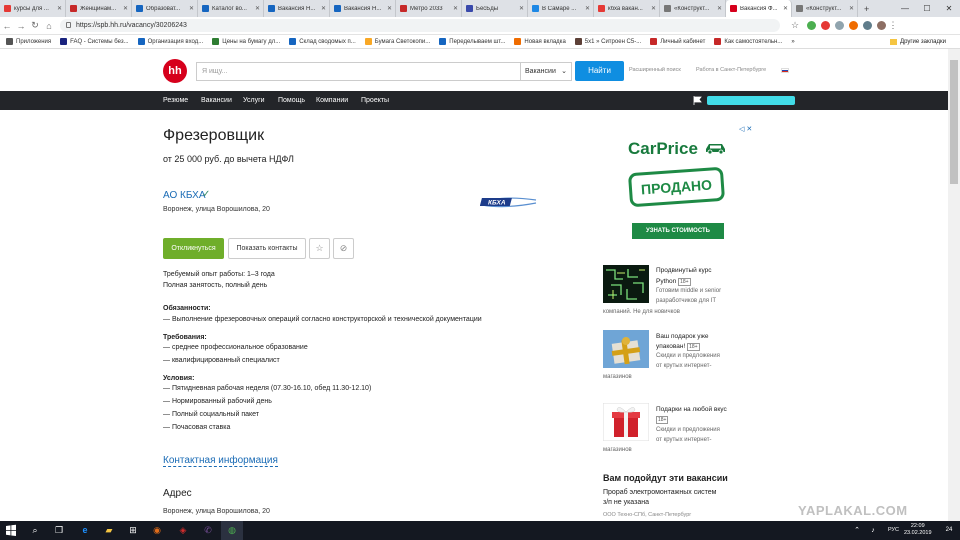 This screenshot has height=540, width=960. I want to click on nav-help: Помощь, so click(291, 100).